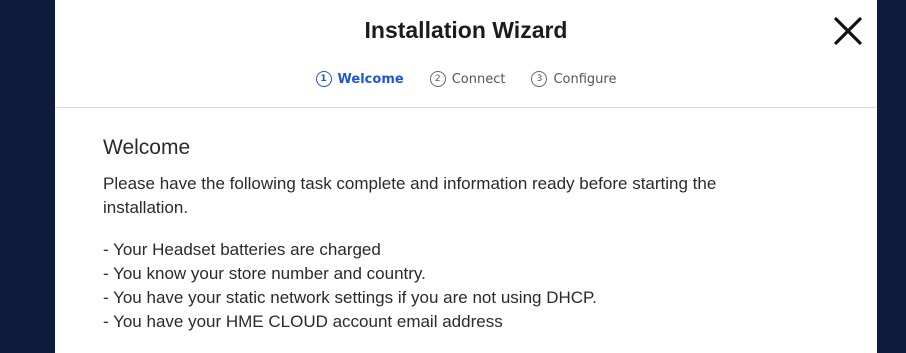 The height and width of the screenshot is (353, 906). I want to click on step-connect: 2 Connect, so click(467, 79).